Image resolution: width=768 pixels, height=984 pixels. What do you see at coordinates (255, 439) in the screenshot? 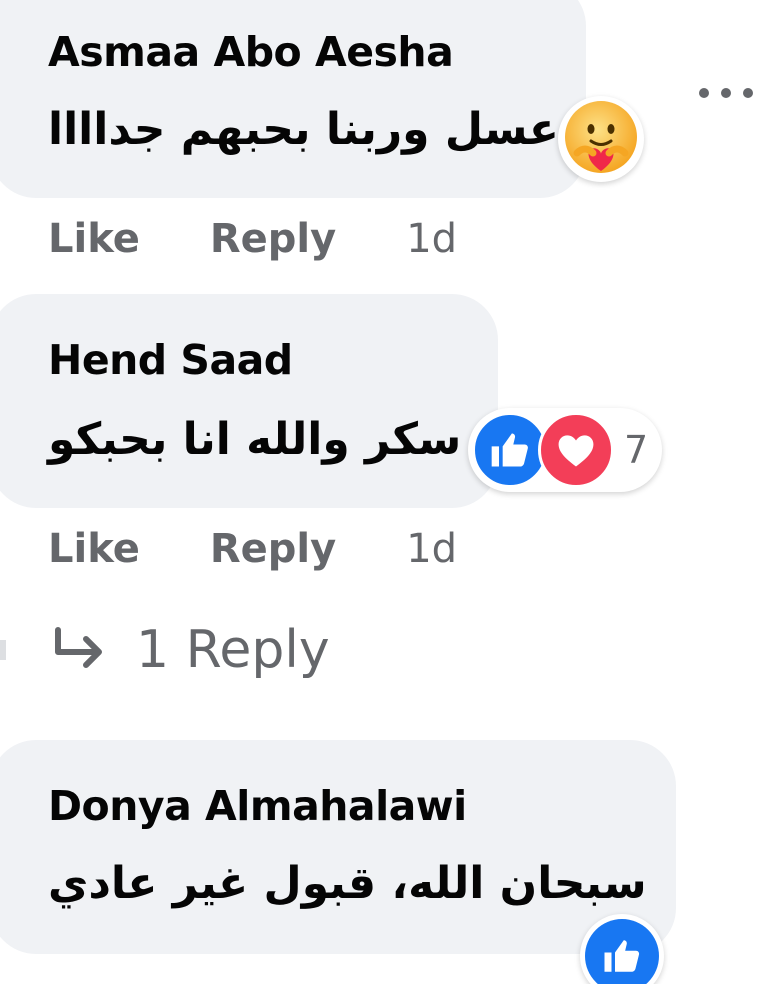
I see `comment-text: سكر والله انا بحبكو` at bounding box center [255, 439].